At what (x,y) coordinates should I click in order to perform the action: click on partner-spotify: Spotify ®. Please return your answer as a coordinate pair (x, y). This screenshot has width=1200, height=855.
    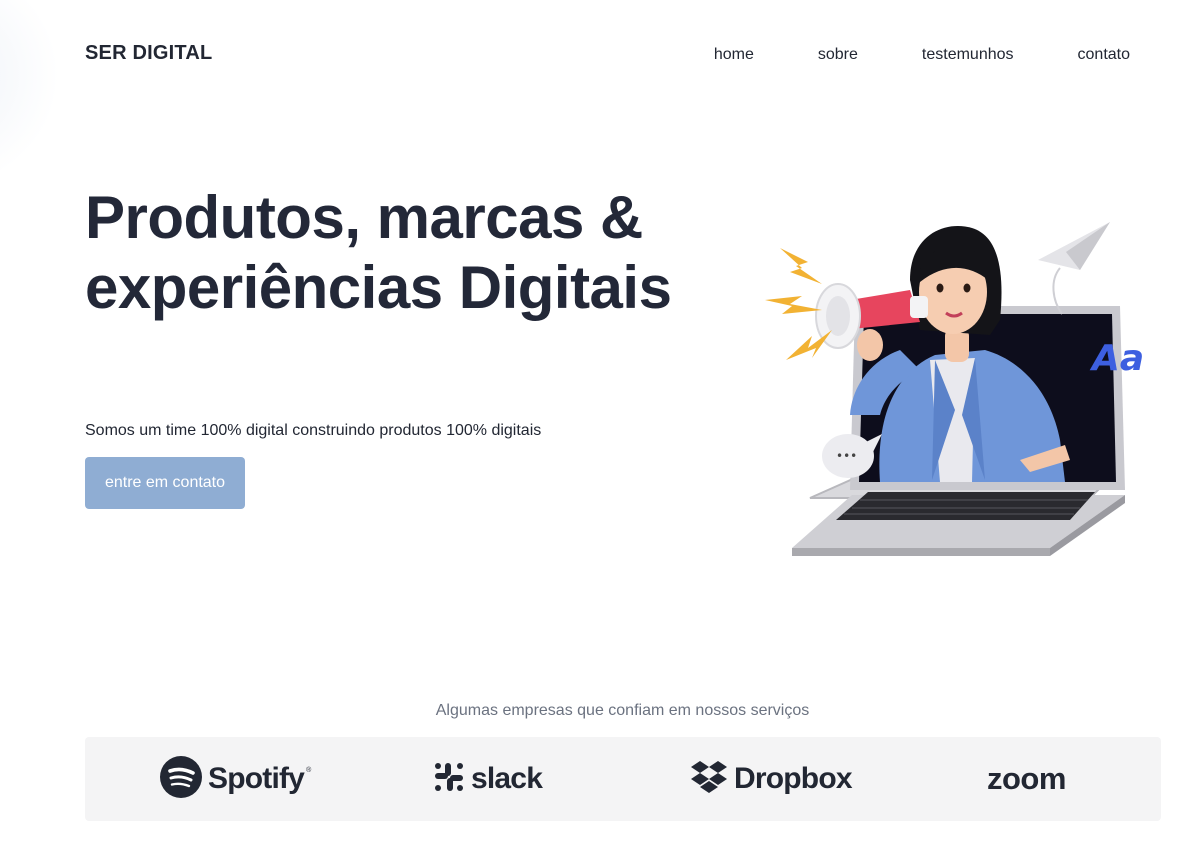
    Looking at the image, I should click on (235, 779).